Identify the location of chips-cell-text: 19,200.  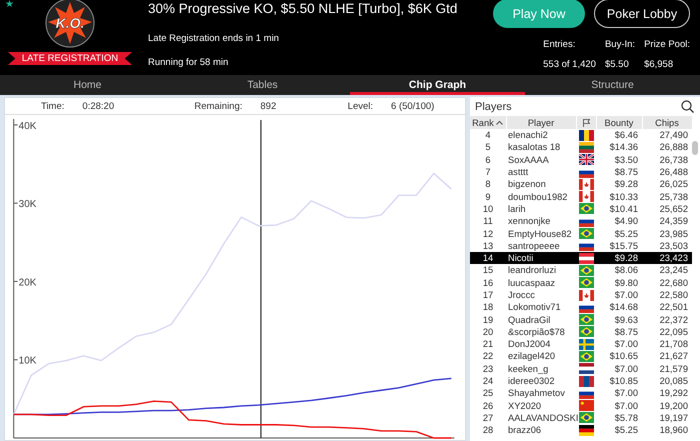
(673, 406).